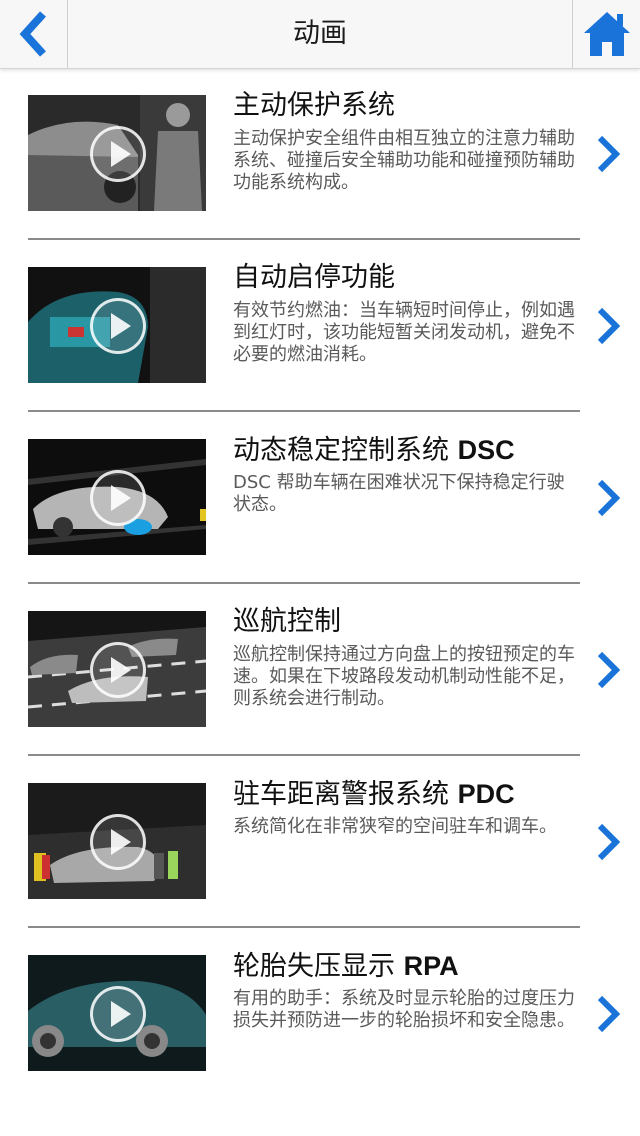 The width and height of the screenshot is (640, 1136). I want to click on back-button, so click(34, 34).